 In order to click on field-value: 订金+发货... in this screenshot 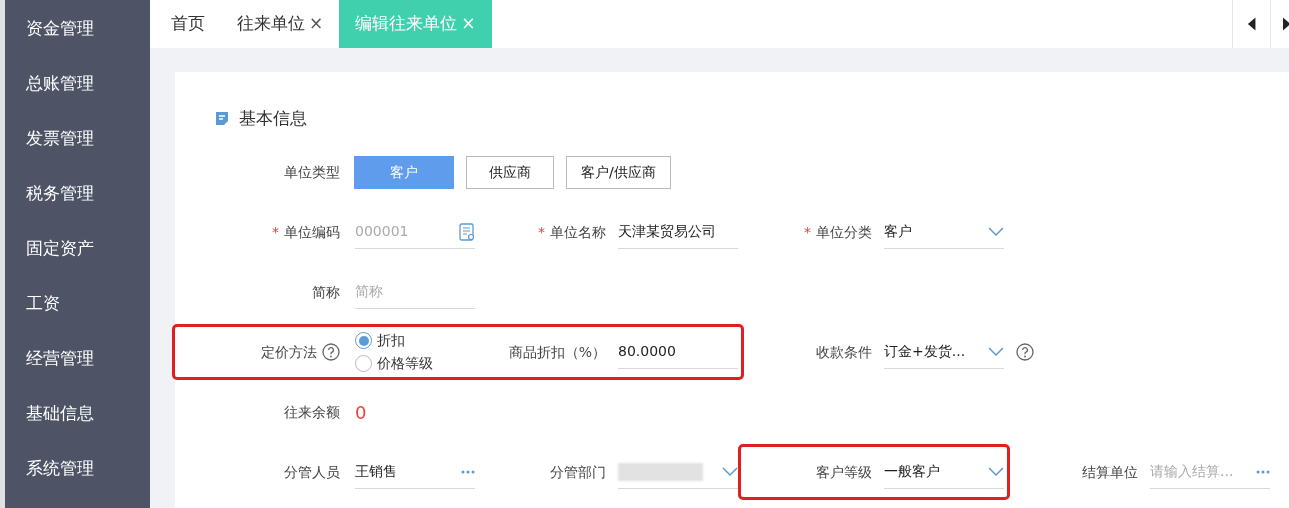, I will do `click(925, 351)`.